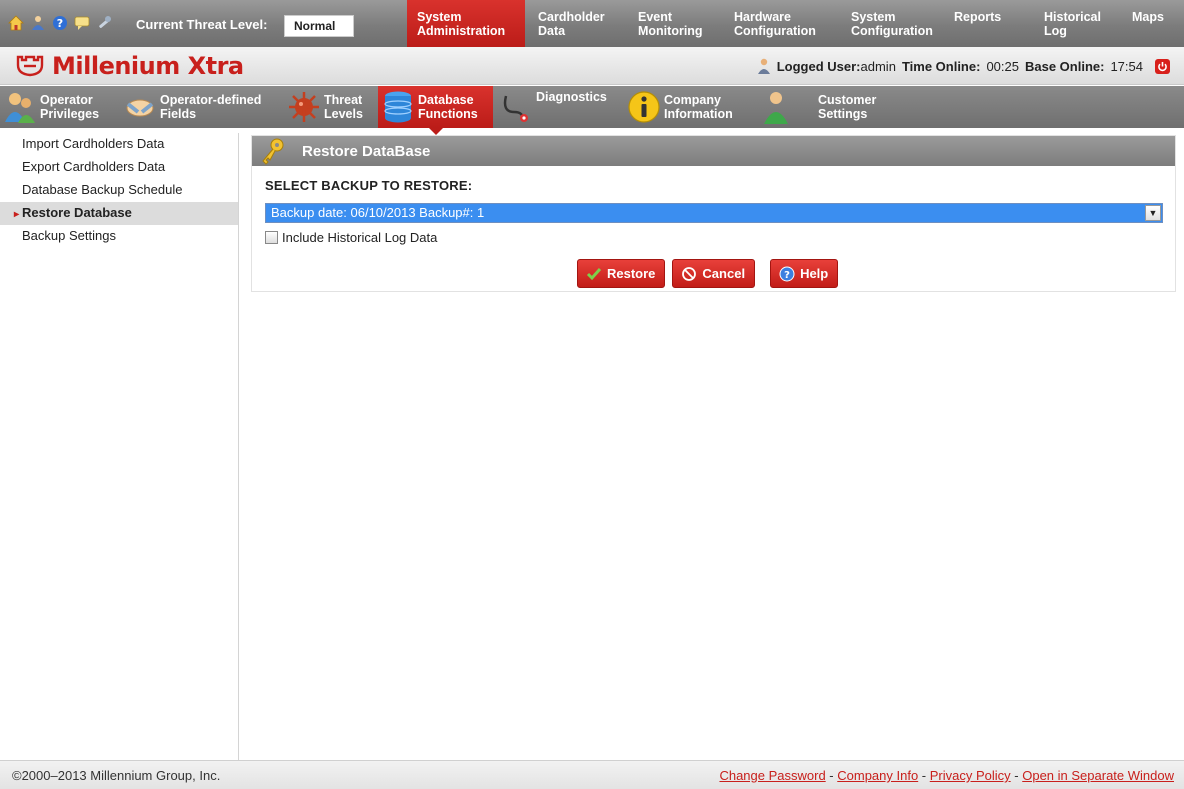  Describe the element at coordinates (116, 775) in the screenshot. I see `copyright: ©2000–2013 Millennium Group, Inc.` at that location.